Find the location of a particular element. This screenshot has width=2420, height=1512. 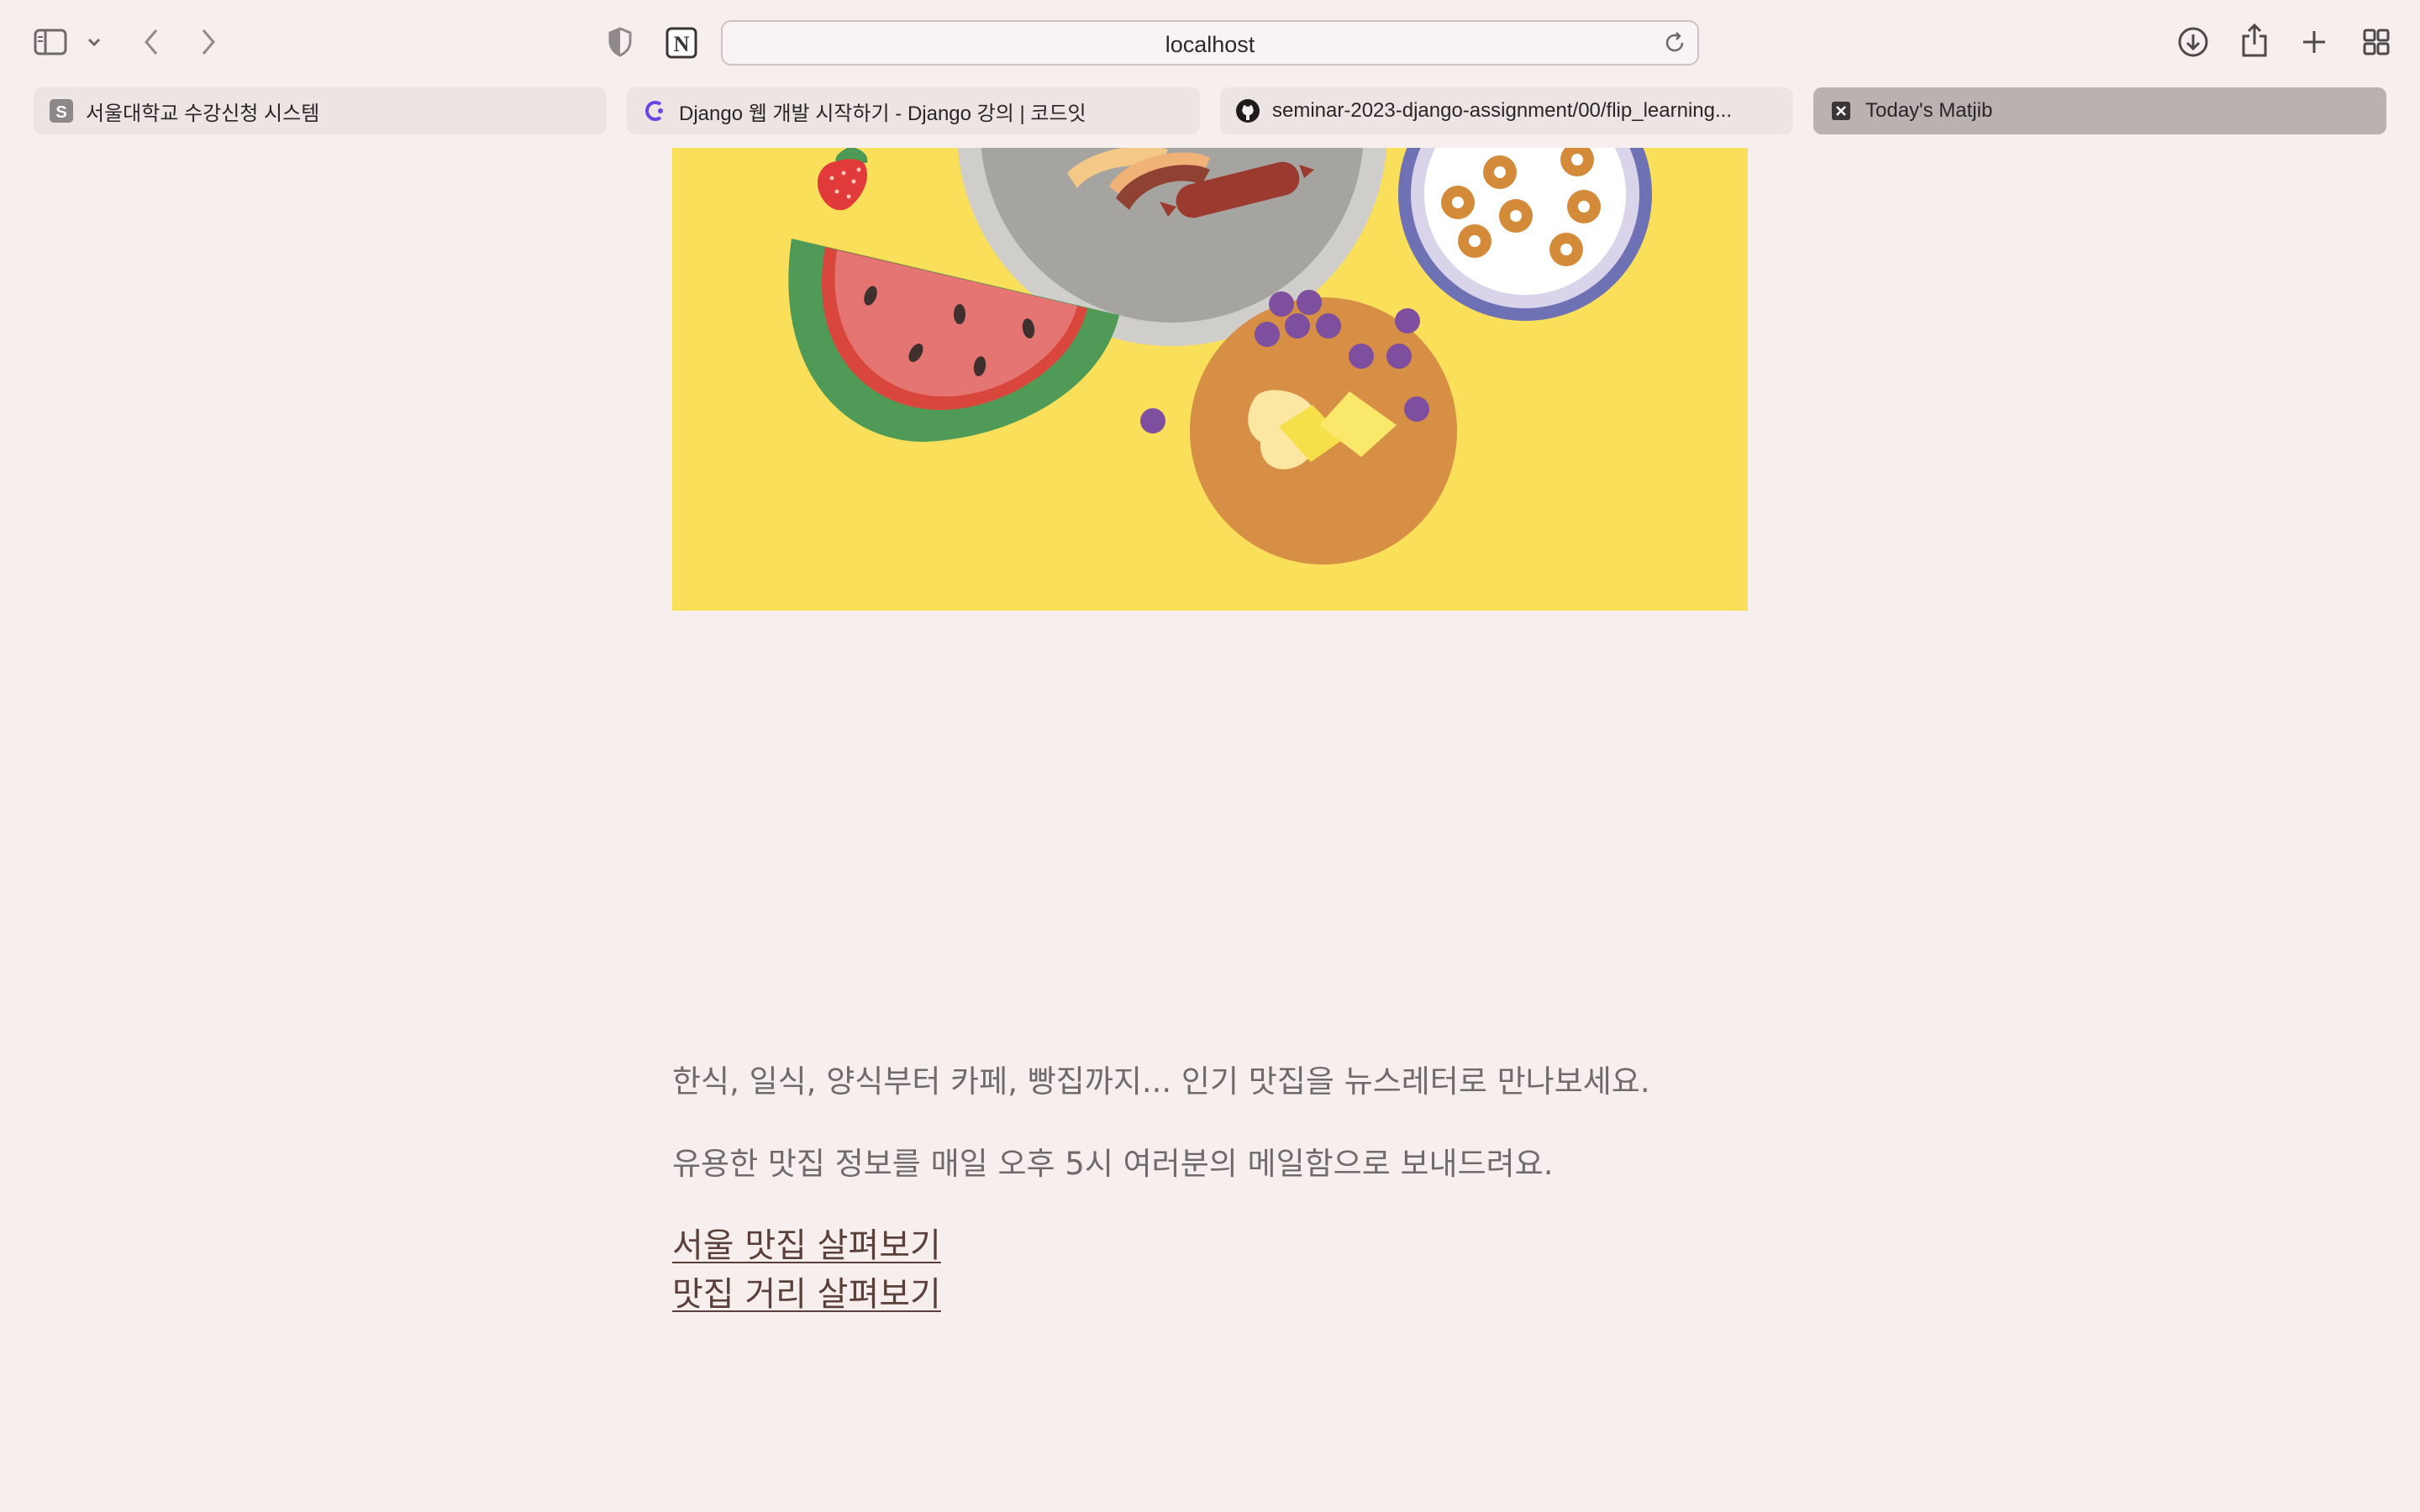

tab-snu-registration: S 서울대학교 수강신청 시스템 is located at coordinates (321, 110).